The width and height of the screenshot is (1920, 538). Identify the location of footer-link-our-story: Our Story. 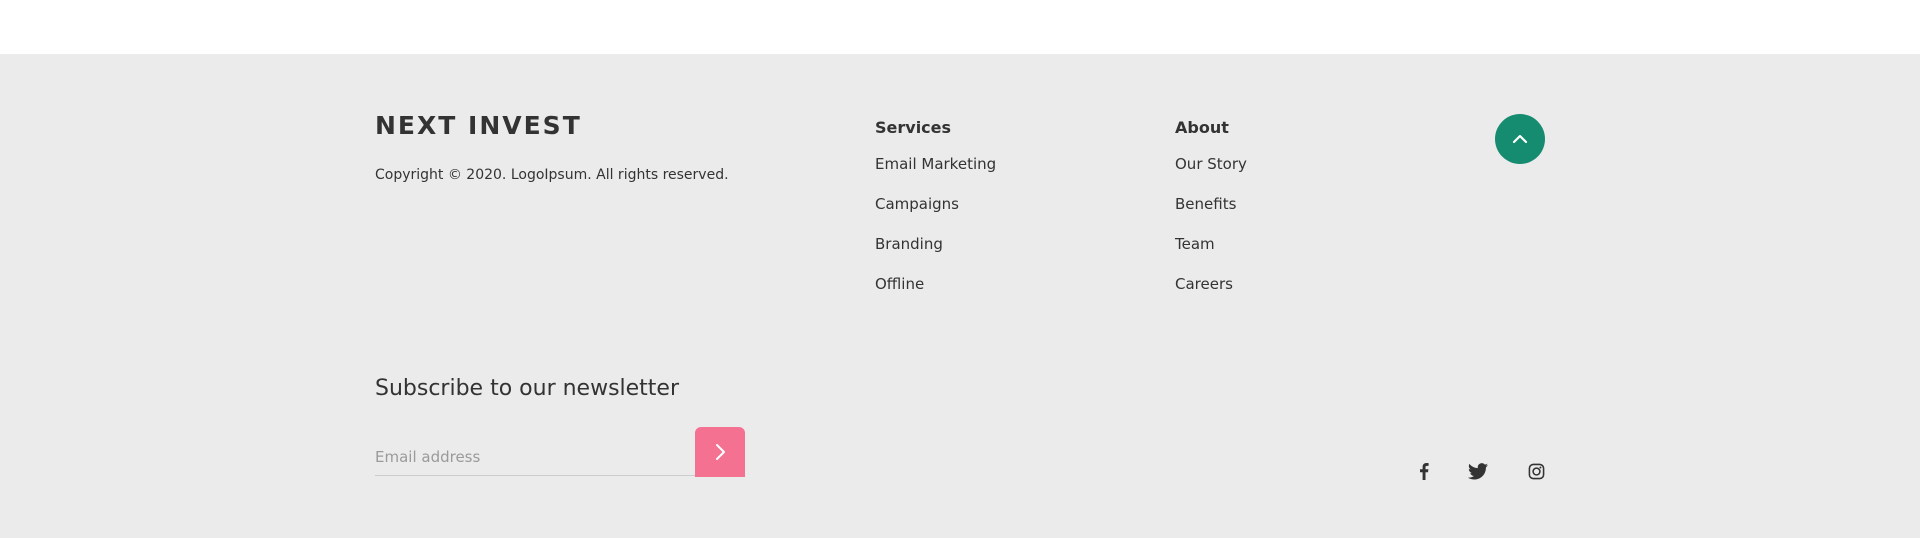
(1211, 164).